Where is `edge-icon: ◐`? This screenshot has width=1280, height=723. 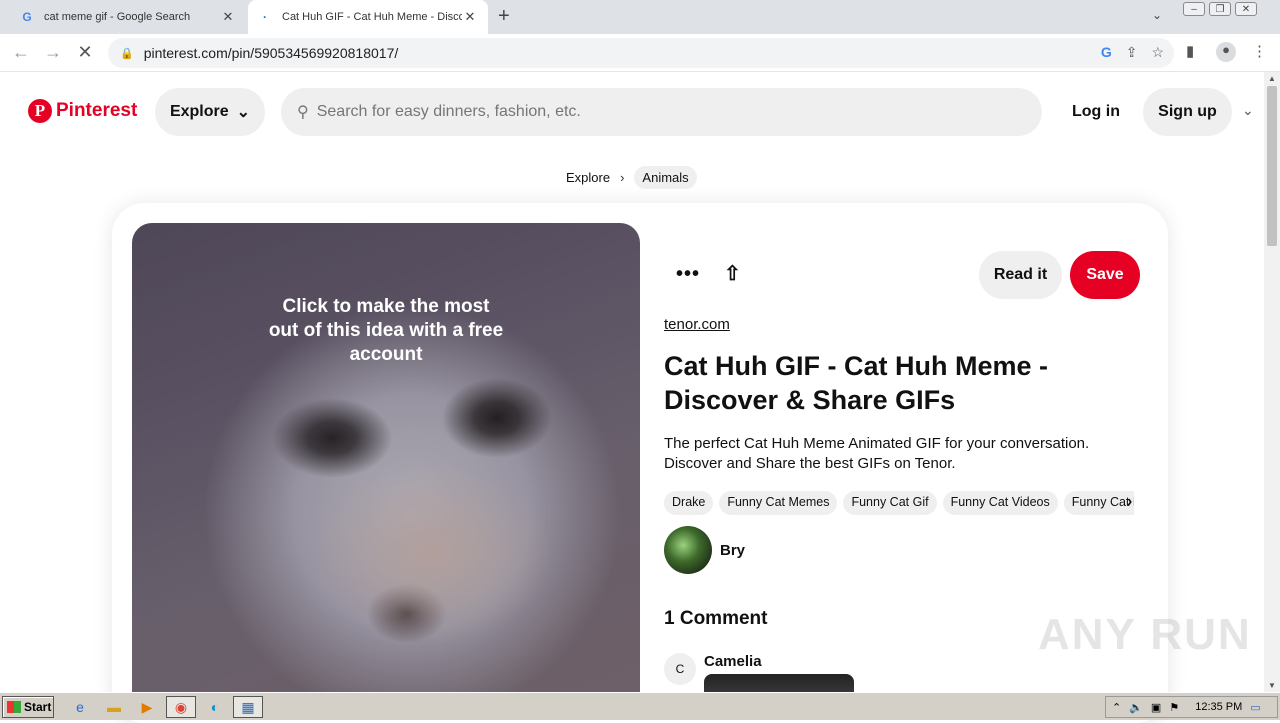
edge-icon: ◐ is located at coordinates (215, 707).